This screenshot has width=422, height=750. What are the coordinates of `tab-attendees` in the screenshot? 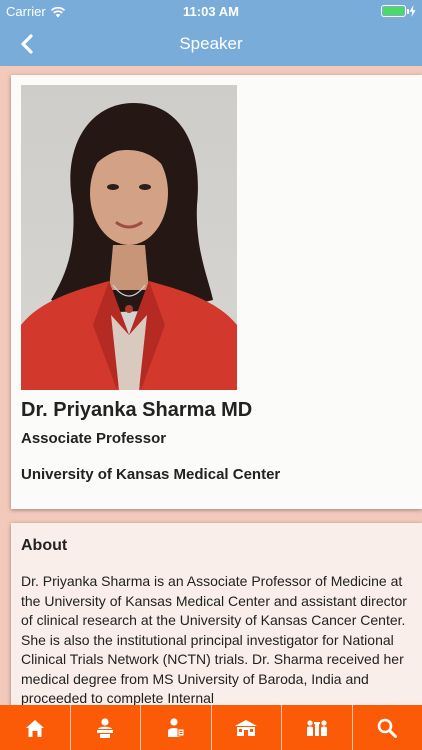 It's located at (176, 727).